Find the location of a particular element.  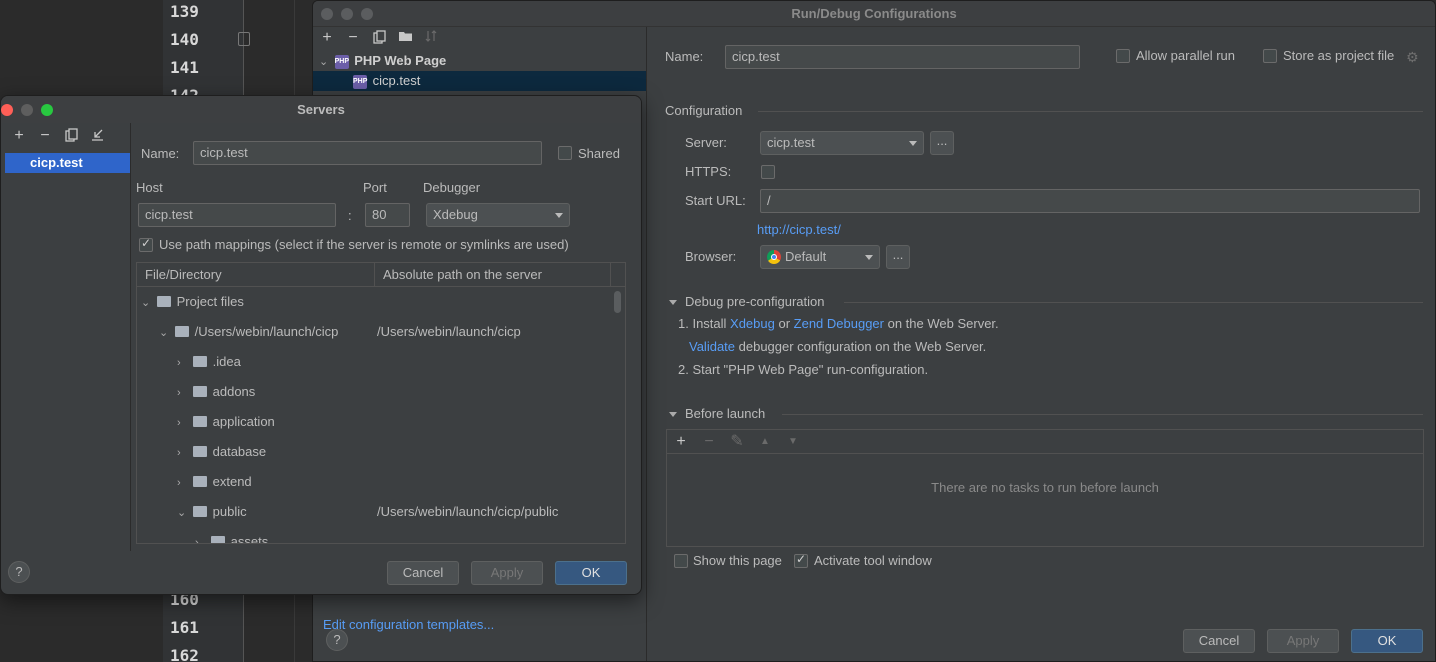

gear-icon: ⚙ is located at coordinates (1412, 57).